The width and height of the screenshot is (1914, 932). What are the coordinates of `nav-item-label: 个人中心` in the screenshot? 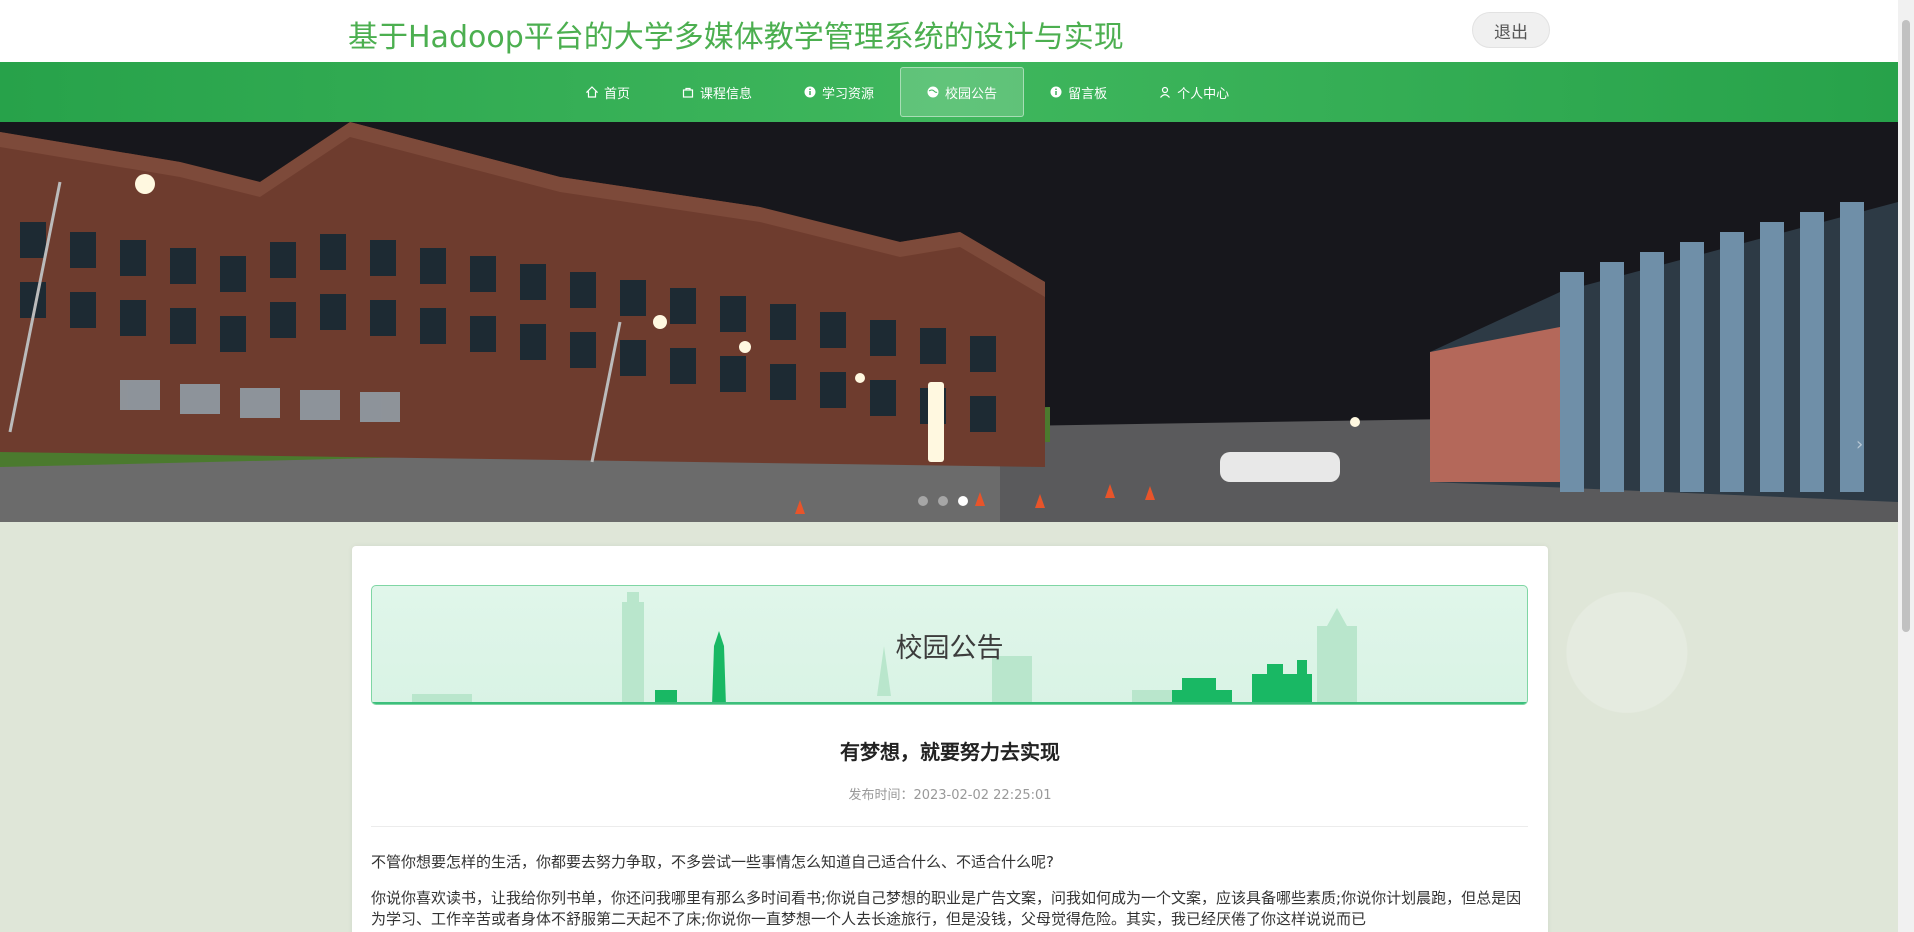 It's located at (1203, 94).